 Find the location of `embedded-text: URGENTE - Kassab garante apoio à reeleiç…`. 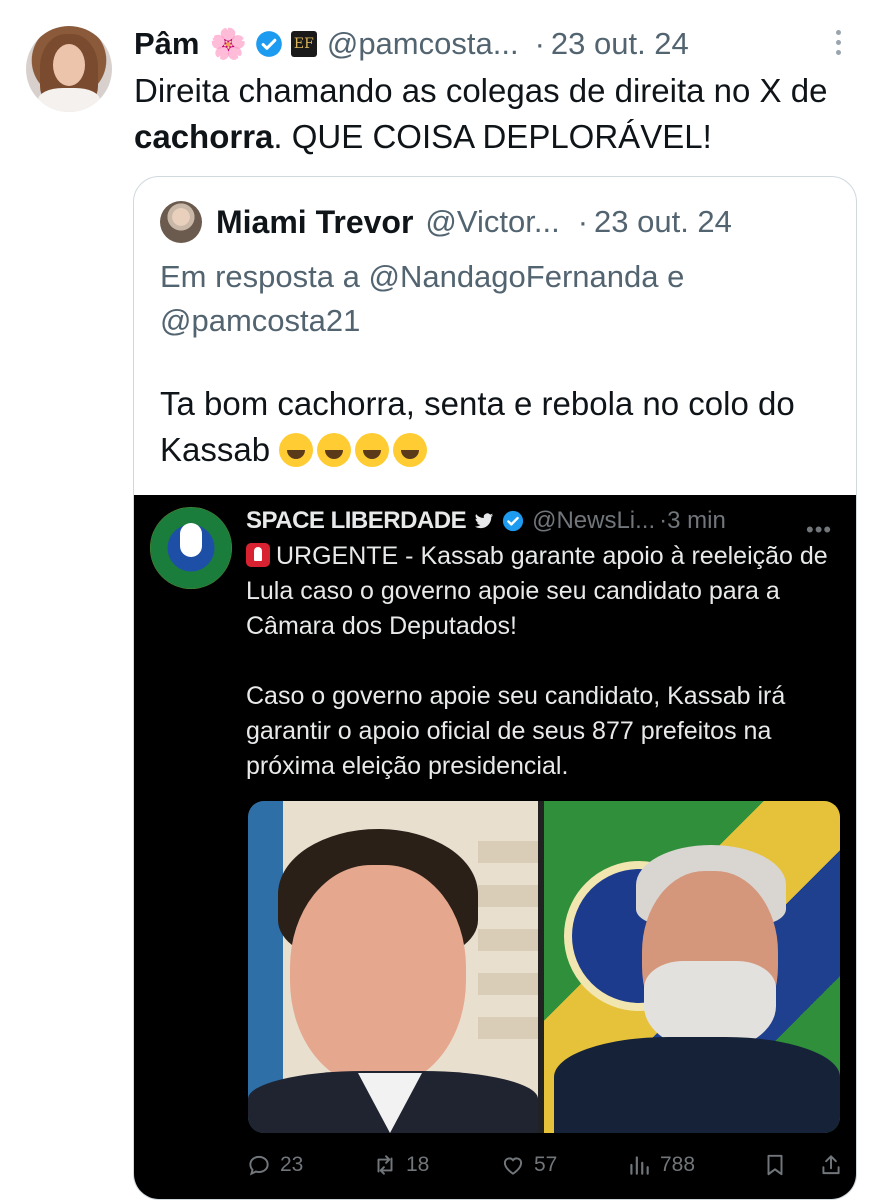

embedded-text: URGENTE - Kassab garante apoio à reeleiç… is located at coordinates (546, 661).